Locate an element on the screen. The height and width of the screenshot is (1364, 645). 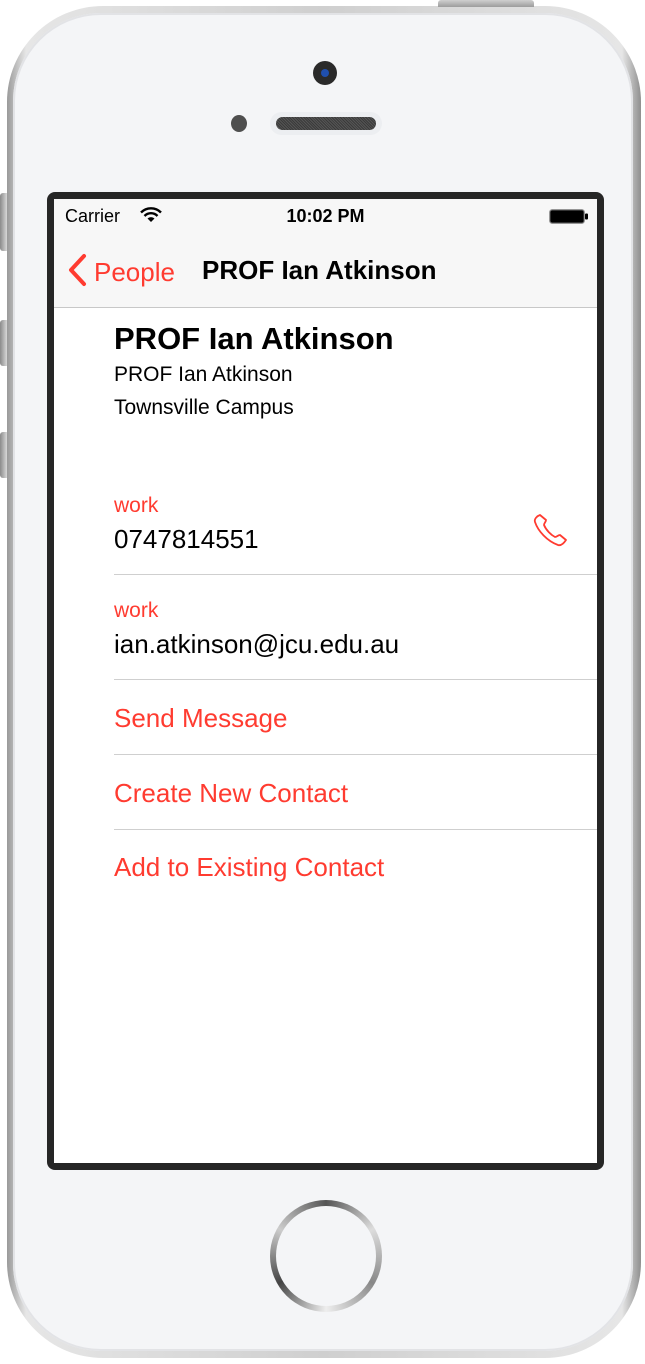
status-bar: Carrier 10:02 PM is located at coordinates (325, 216).